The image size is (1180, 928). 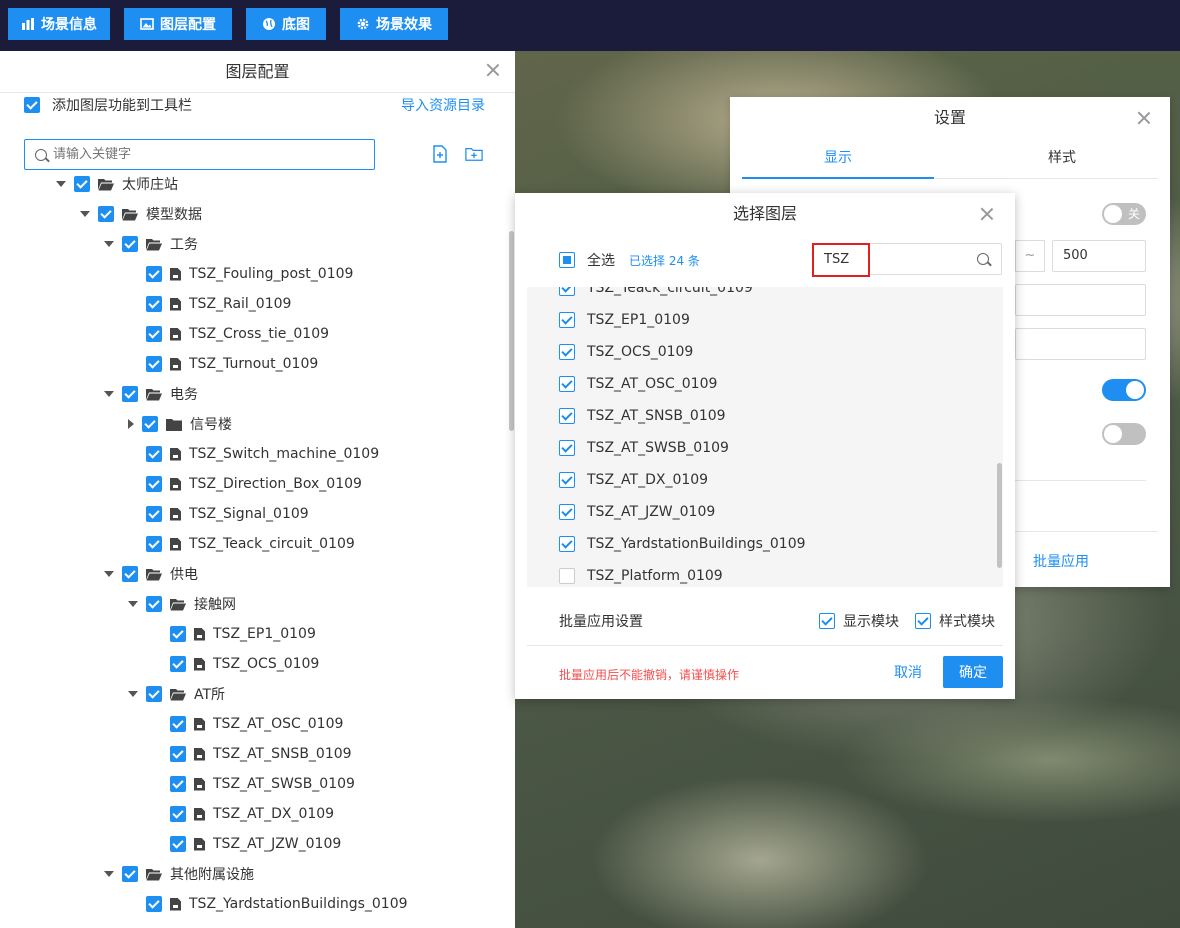 I want to click on layer-select-item: TSZ_AT_SNSB_0109, so click(x=642, y=416).